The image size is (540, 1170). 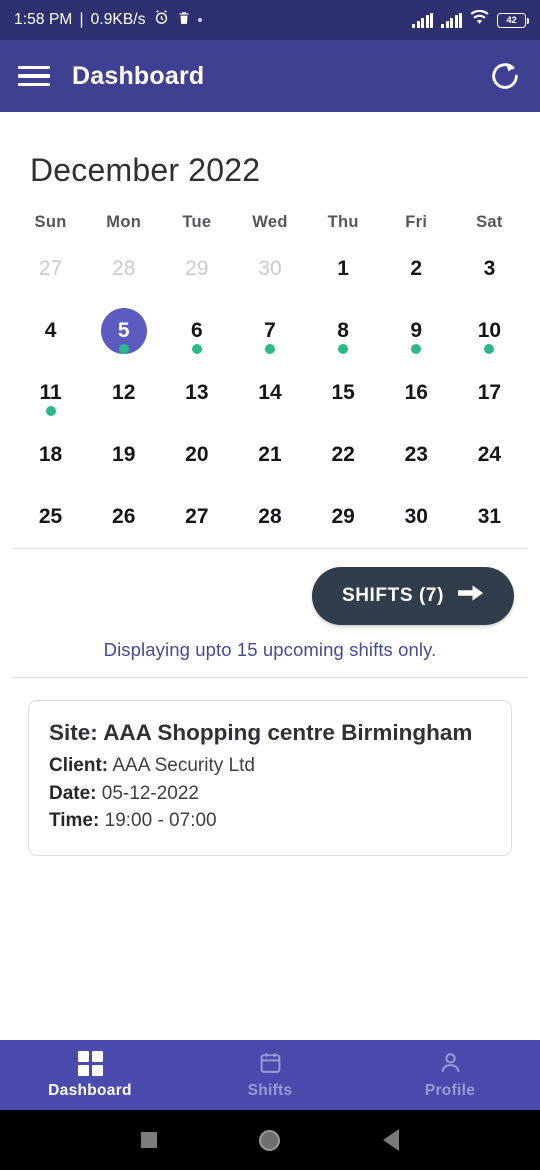 I want to click on calendar-day-number: 4, so click(x=50, y=330).